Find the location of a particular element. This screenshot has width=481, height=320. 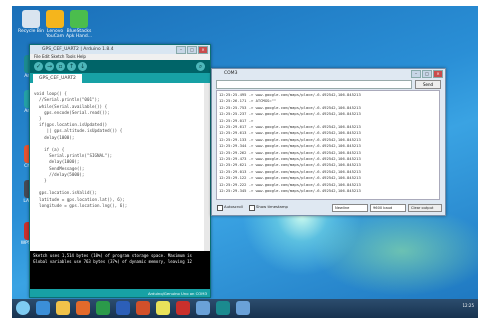

taskbar-wps-icon is located at coordinates (183, 308).